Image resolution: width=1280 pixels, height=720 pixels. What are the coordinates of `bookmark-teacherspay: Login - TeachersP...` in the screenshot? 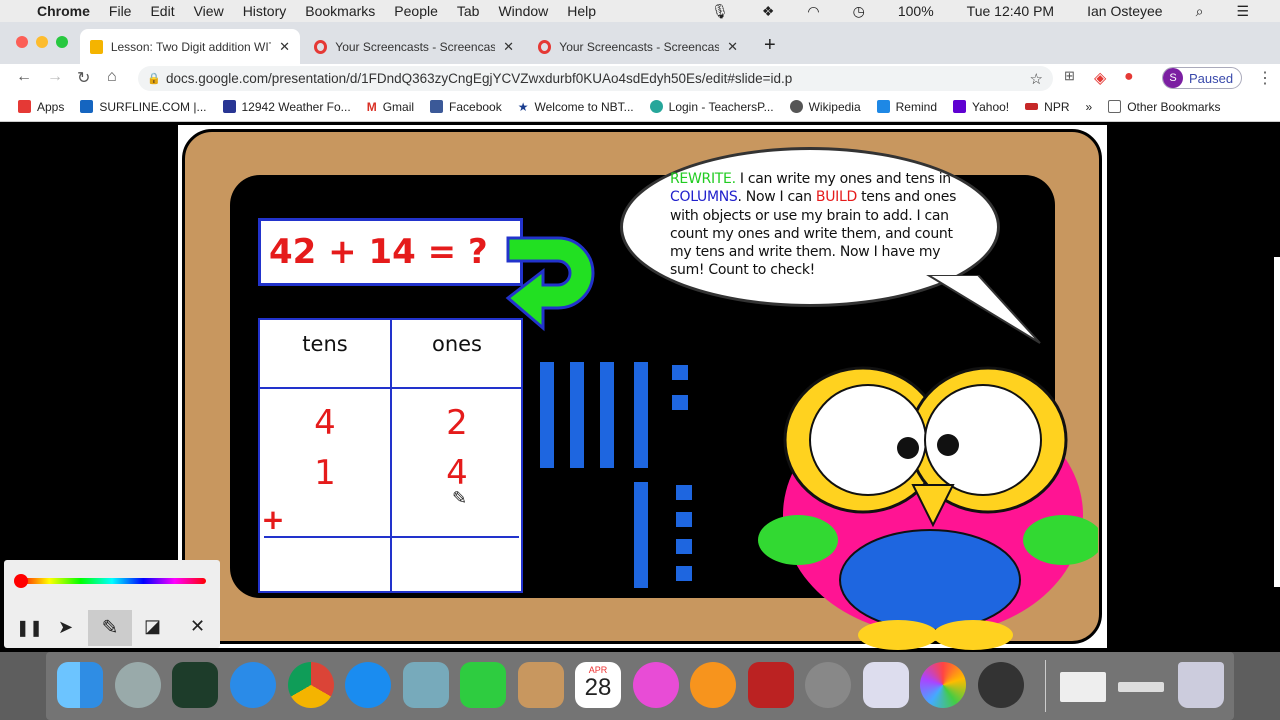 It's located at (711, 107).